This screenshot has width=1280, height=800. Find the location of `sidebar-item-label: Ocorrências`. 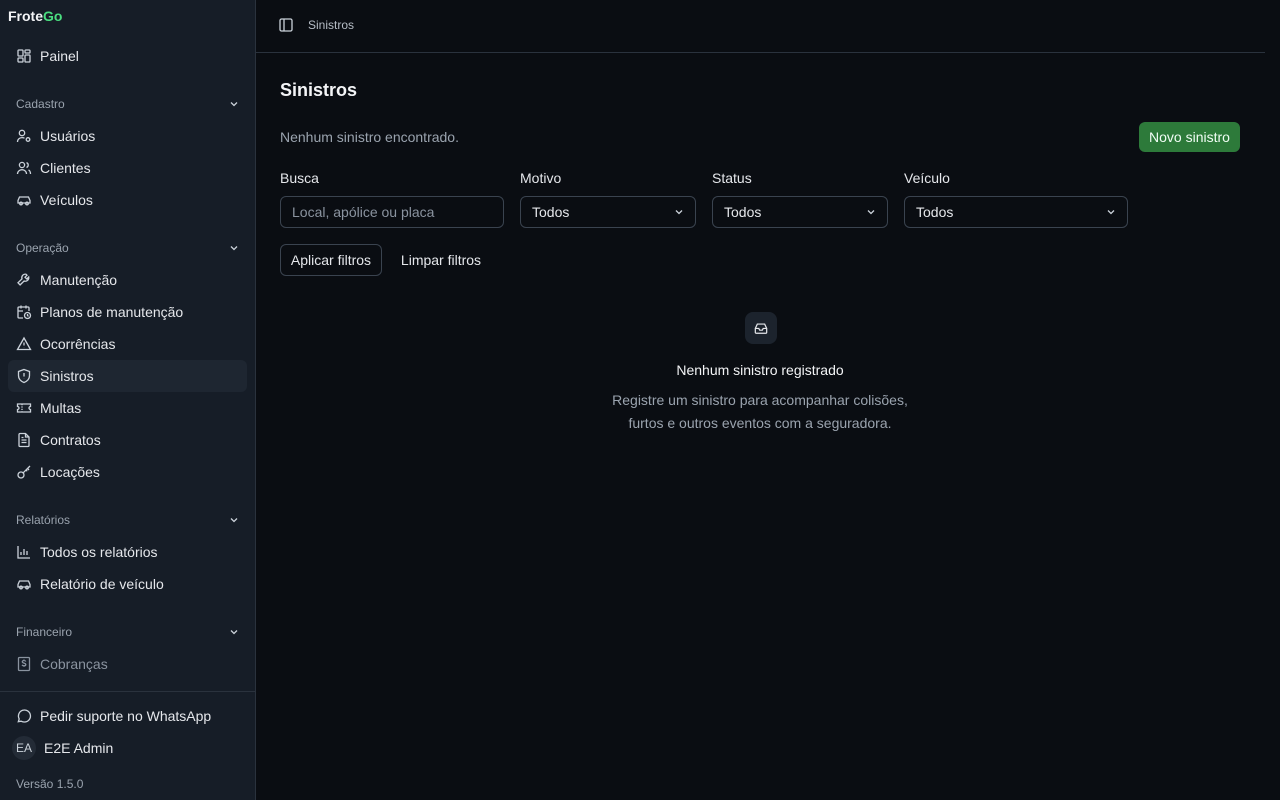

sidebar-item-label: Ocorrências is located at coordinates (78, 344).